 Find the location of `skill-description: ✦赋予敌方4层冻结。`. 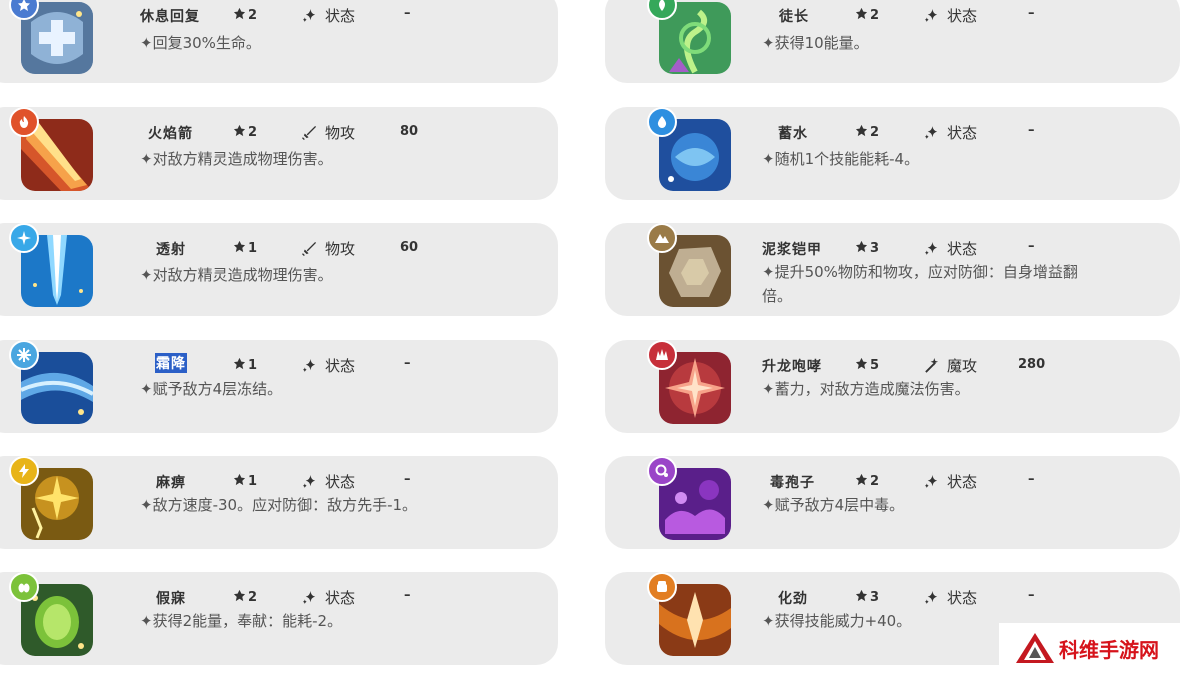

skill-description: ✦赋予敌方4层冻结。 is located at coordinates (211, 389).